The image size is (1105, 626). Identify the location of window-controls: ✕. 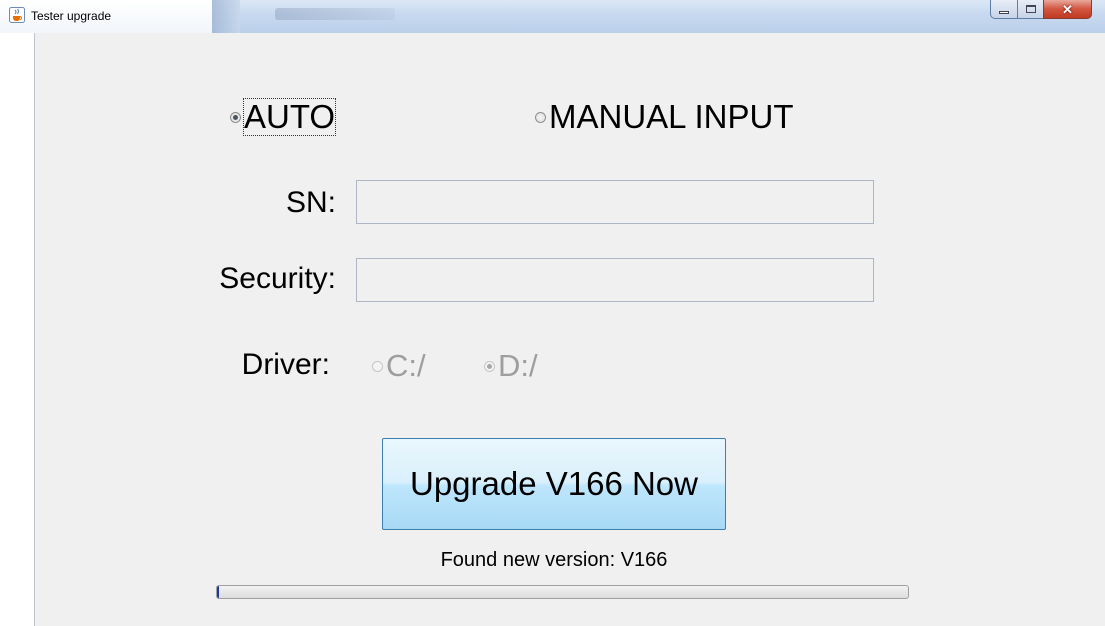
(1042, 10).